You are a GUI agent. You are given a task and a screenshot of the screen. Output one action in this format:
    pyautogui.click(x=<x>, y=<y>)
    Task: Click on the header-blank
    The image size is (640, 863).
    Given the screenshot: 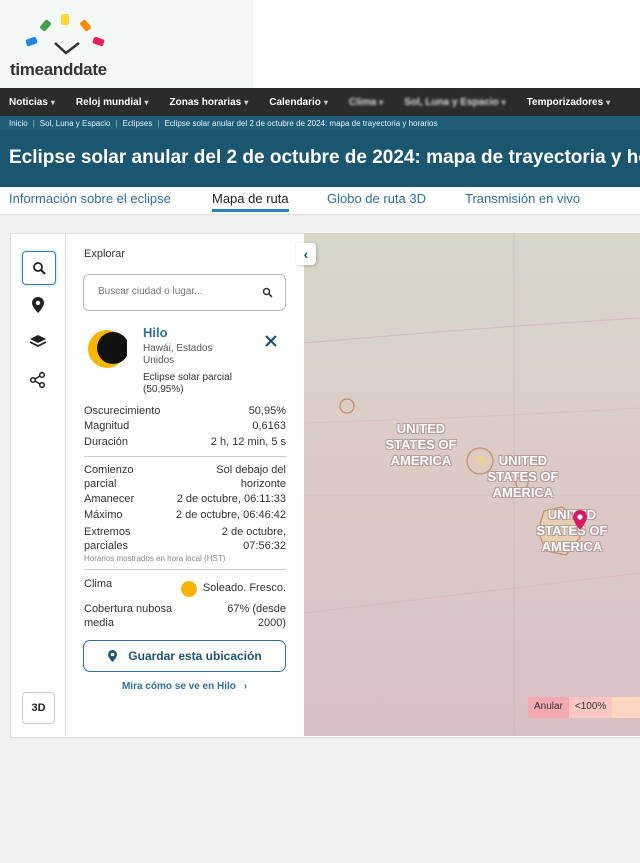 What is the action you would take?
    pyautogui.click(x=446, y=44)
    